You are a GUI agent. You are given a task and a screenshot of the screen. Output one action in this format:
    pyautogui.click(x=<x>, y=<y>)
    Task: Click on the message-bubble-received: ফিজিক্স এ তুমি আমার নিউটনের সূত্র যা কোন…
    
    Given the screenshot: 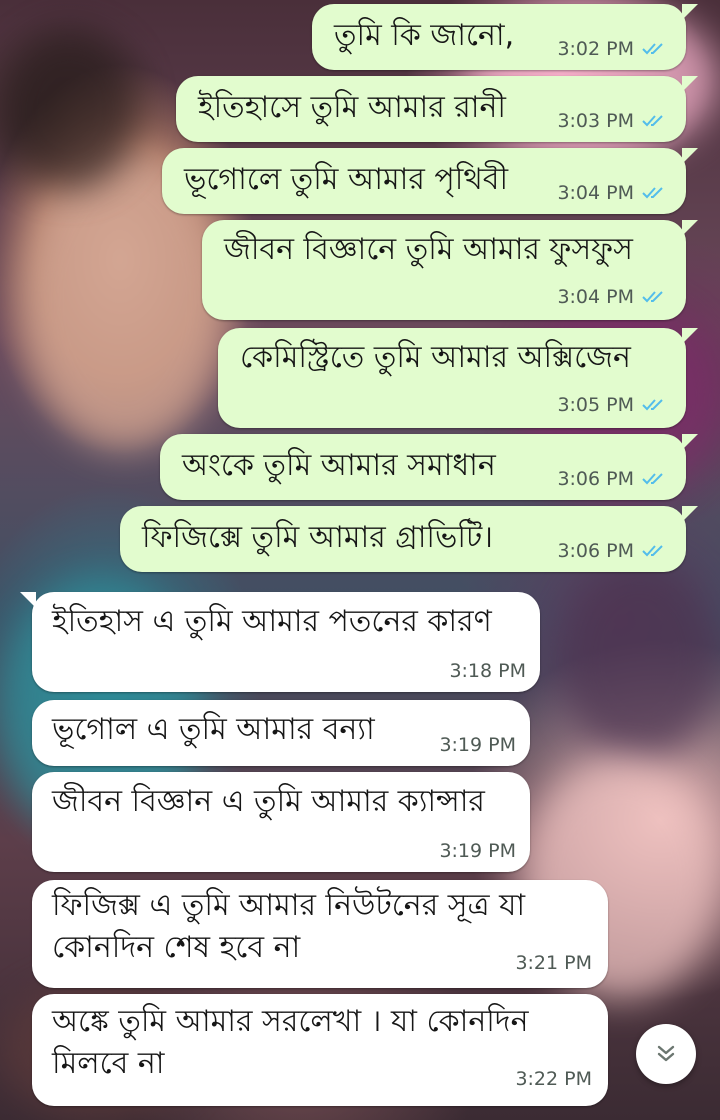 What is the action you would take?
    pyautogui.click(x=320, y=934)
    